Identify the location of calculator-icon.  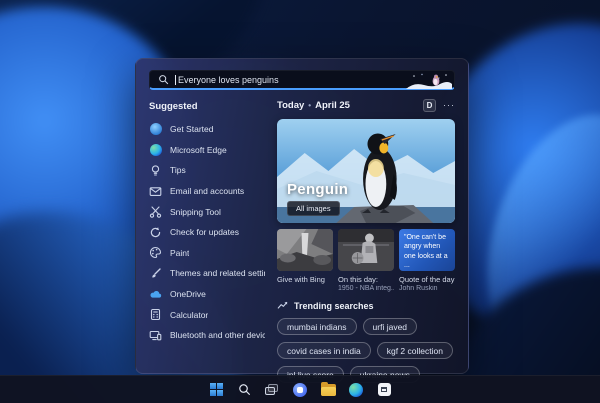
(155, 314).